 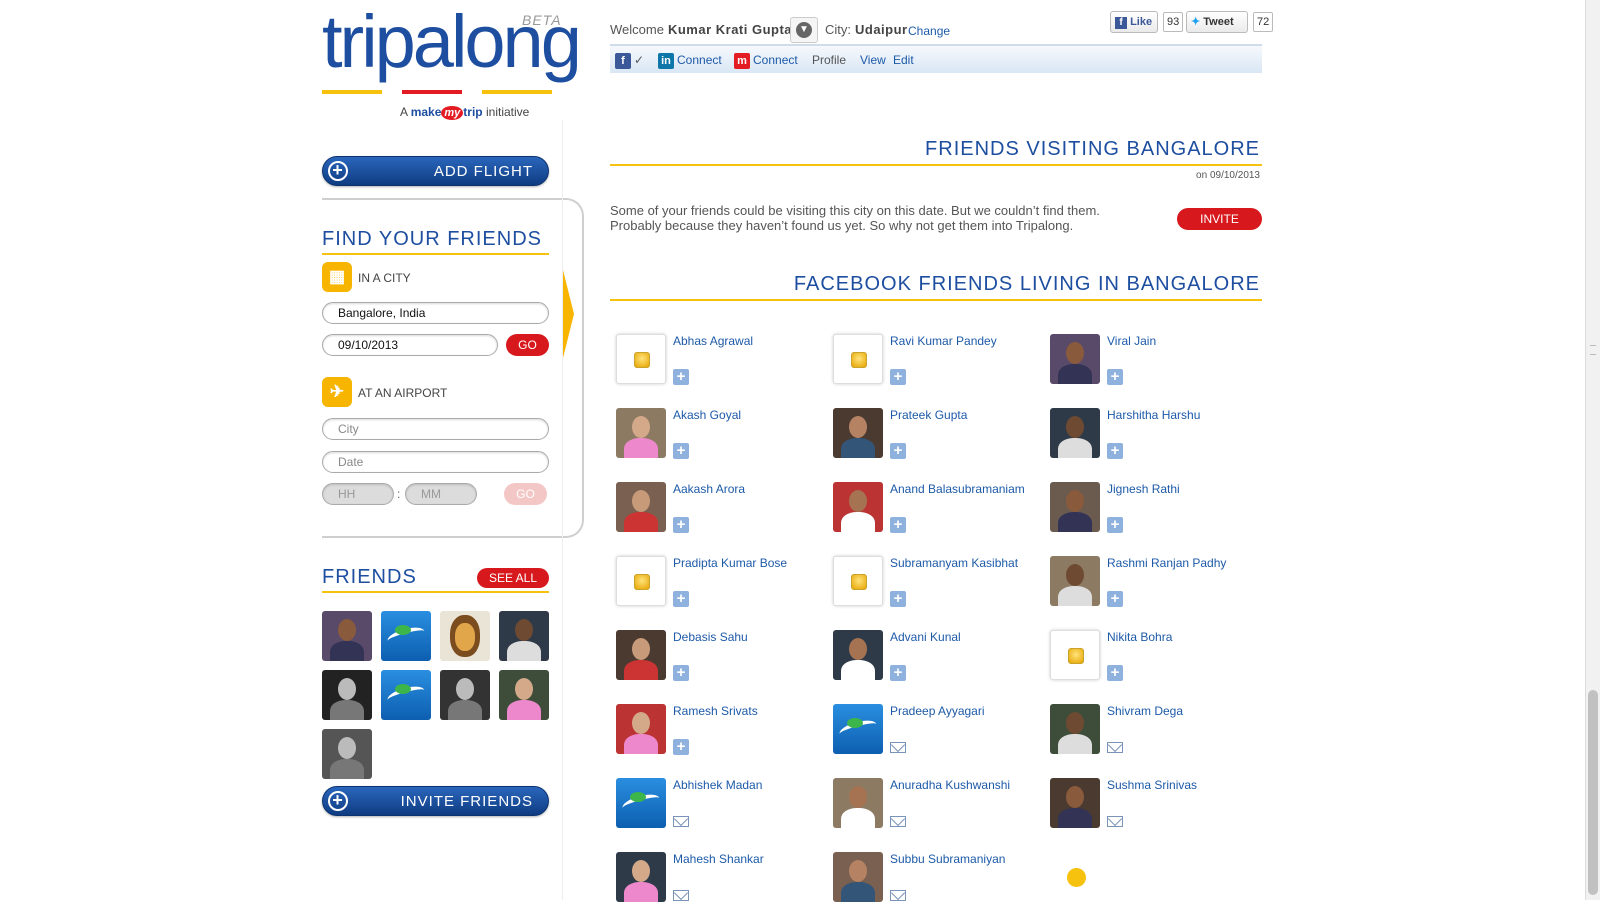 I want to click on friend-name-link: Anand Balasubramaniam, so click(x=957, y=489).